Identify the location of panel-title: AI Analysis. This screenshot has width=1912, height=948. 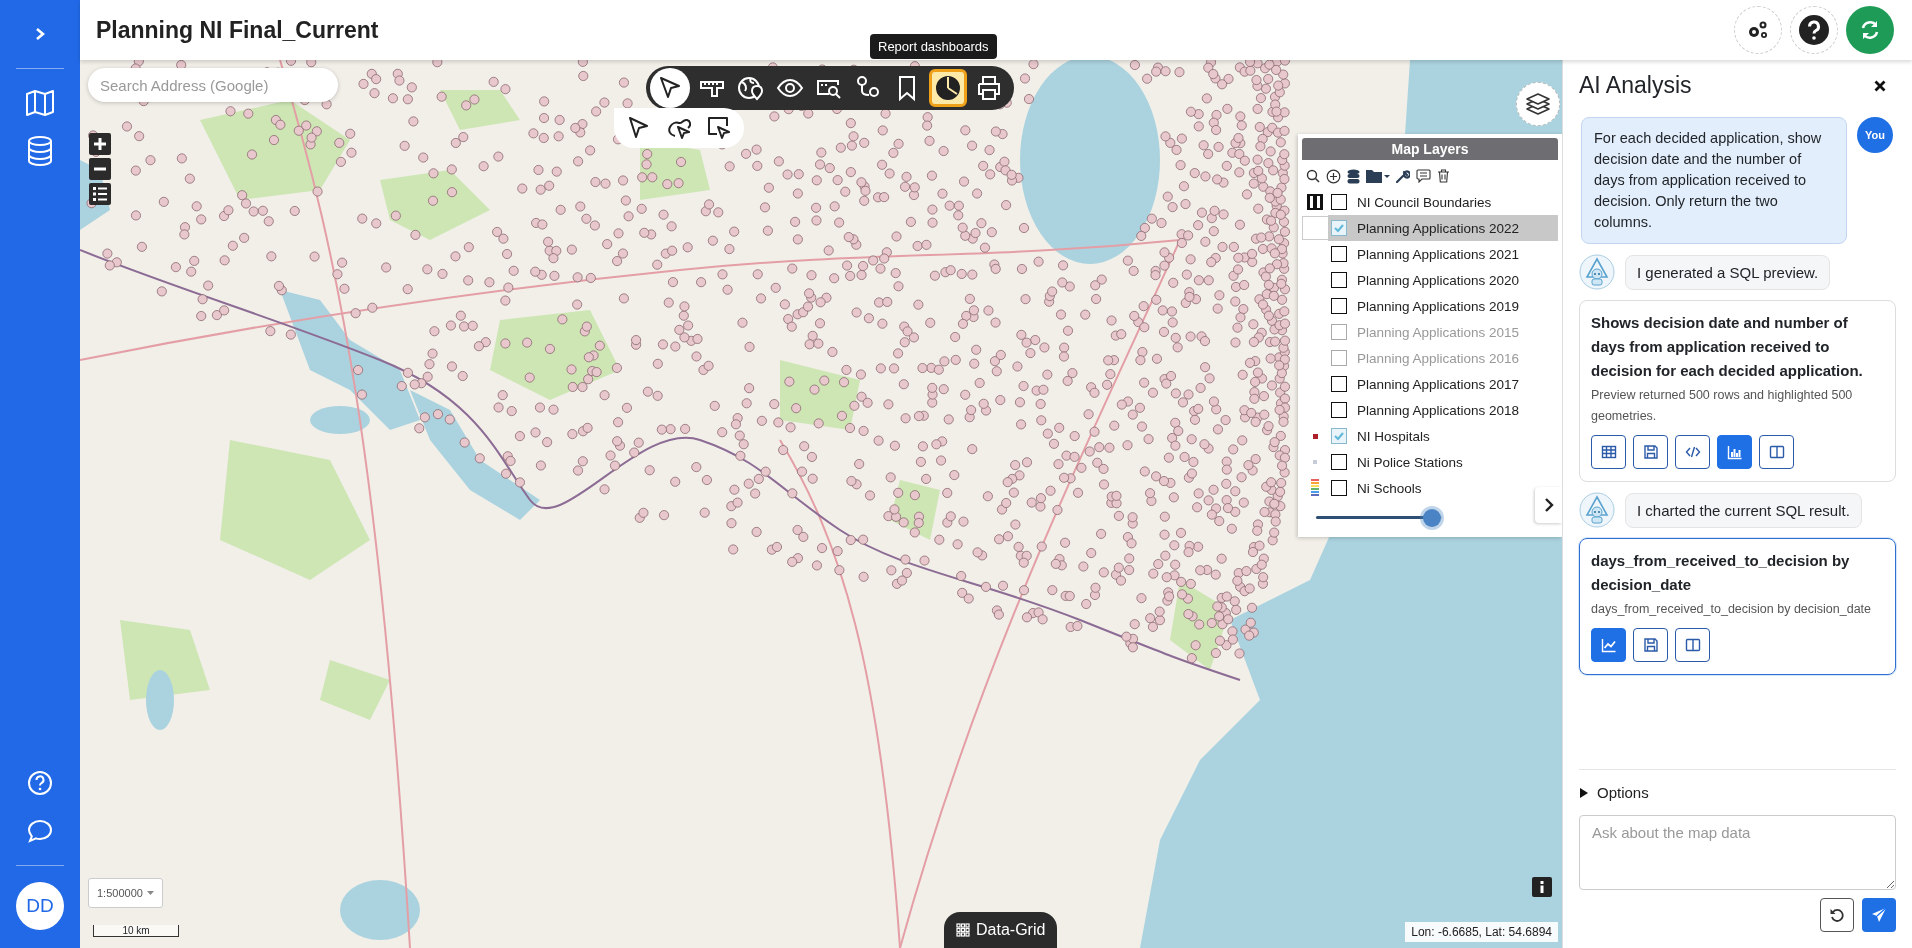
(1635, 85).